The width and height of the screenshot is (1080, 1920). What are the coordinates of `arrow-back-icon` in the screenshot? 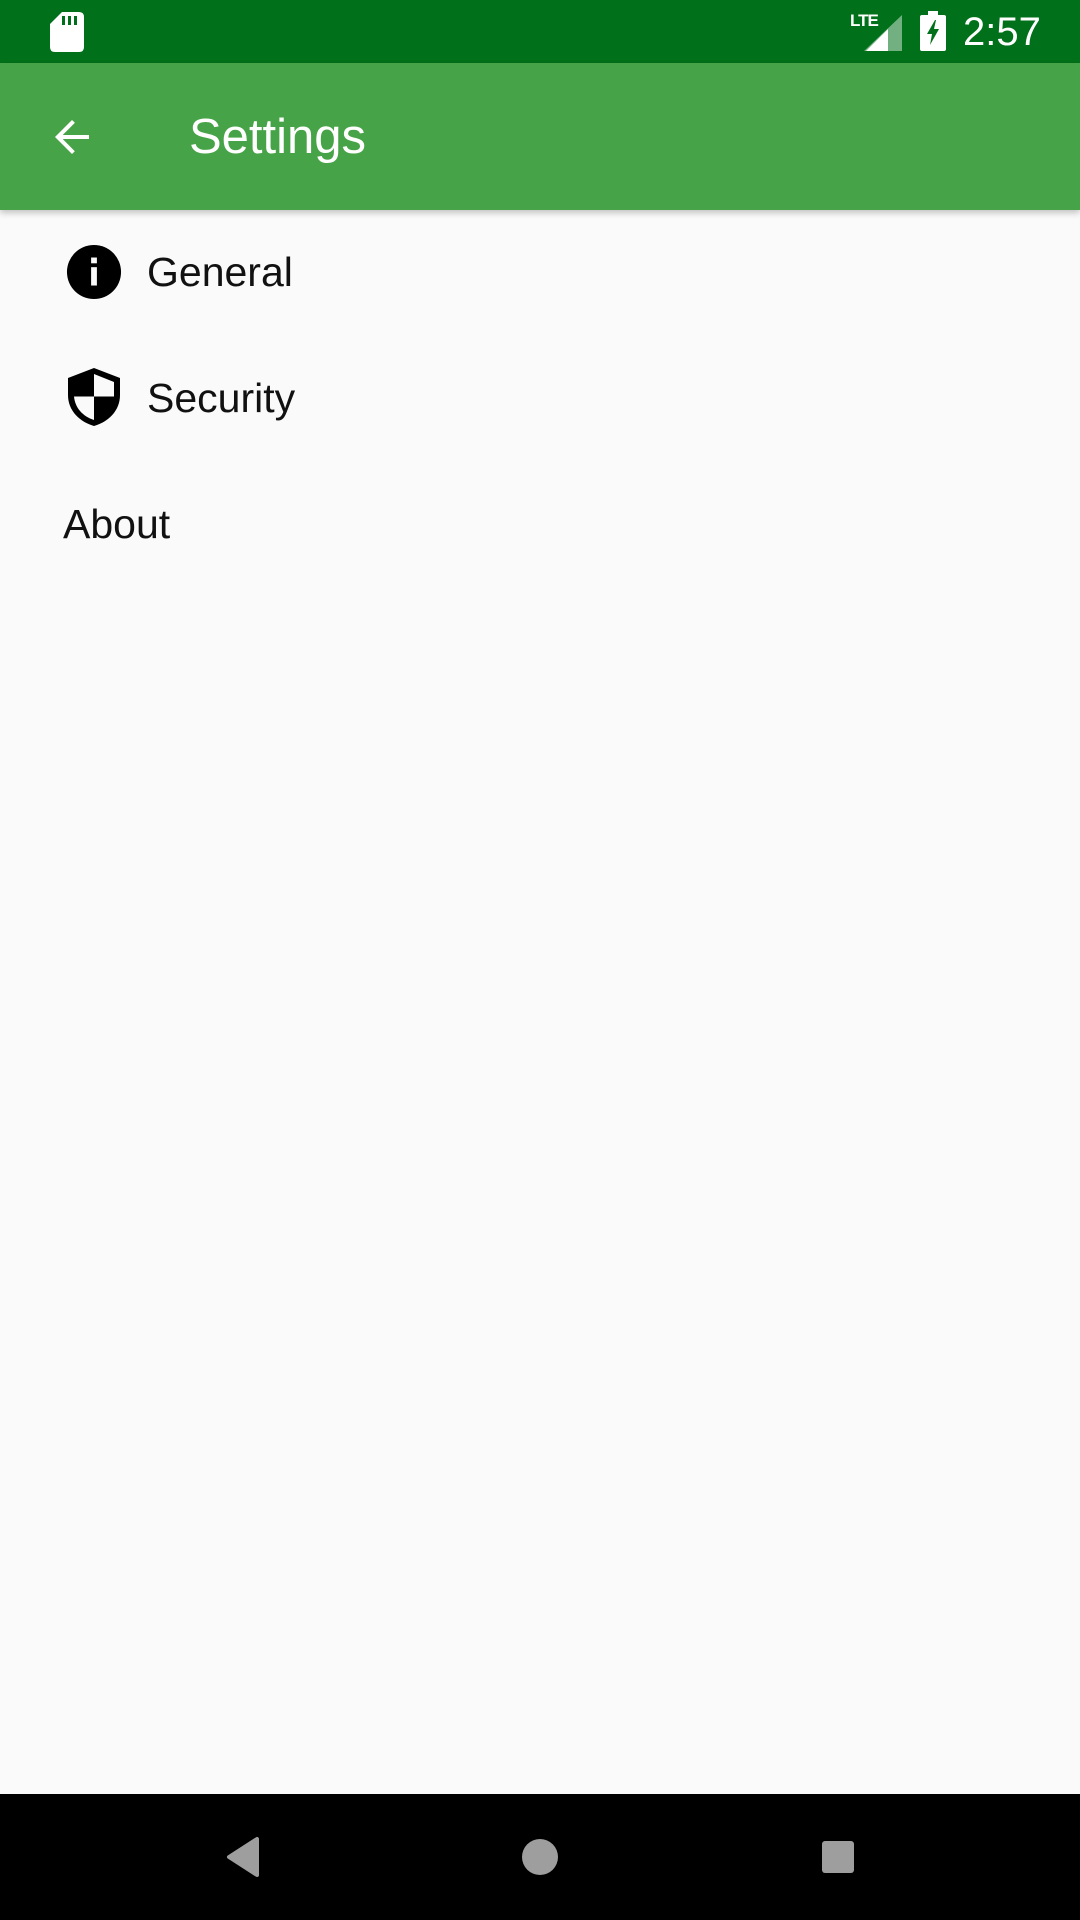 It's located at (72, 137).